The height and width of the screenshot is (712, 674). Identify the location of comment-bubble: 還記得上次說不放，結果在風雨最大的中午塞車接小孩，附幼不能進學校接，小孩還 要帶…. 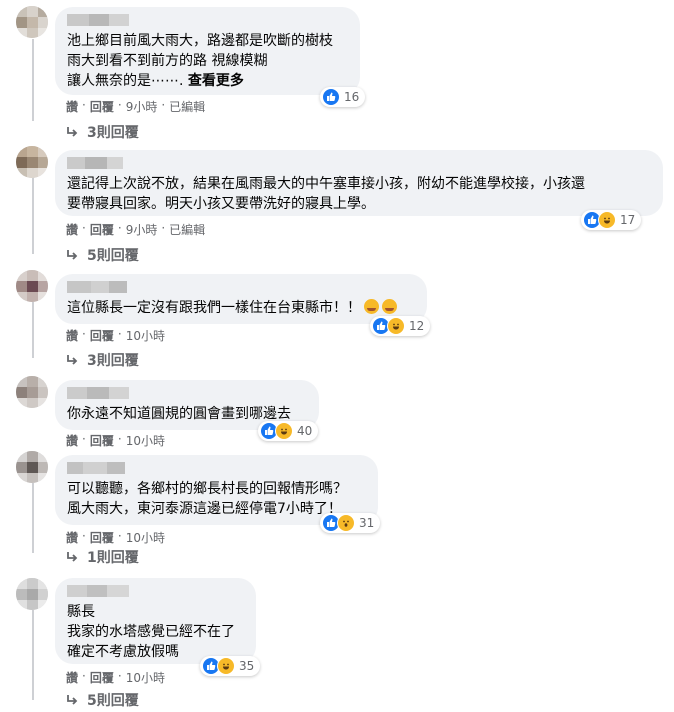
(359, 183).